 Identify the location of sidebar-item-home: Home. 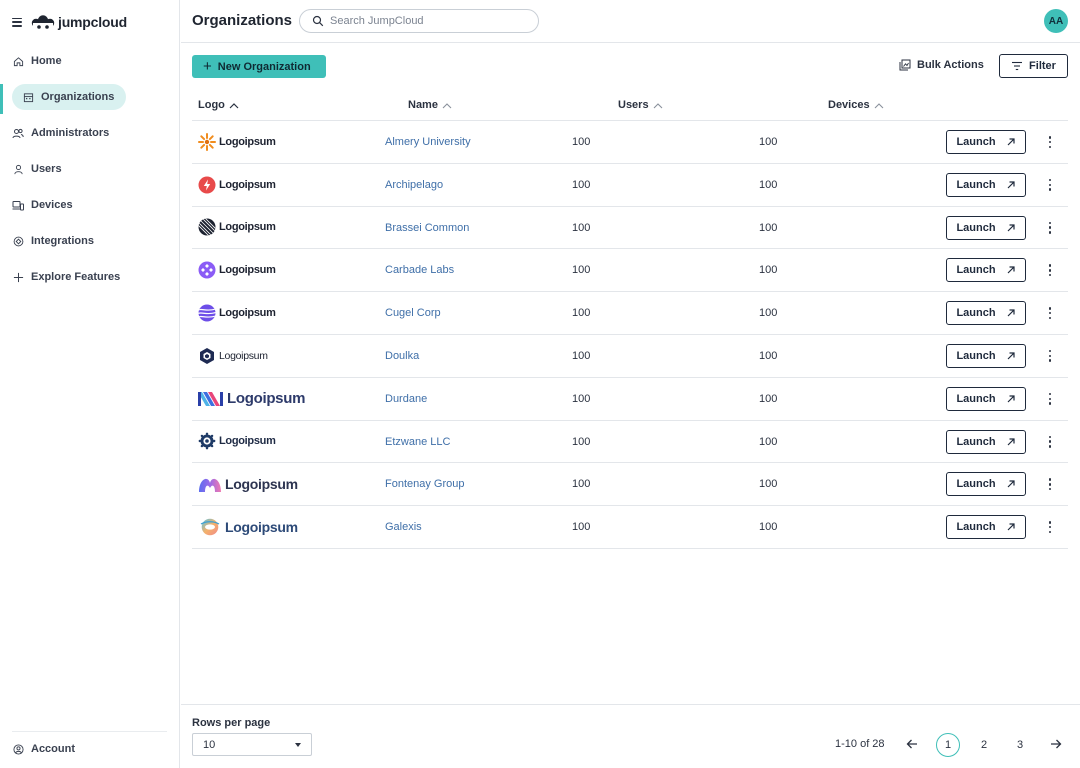
(37, 61).